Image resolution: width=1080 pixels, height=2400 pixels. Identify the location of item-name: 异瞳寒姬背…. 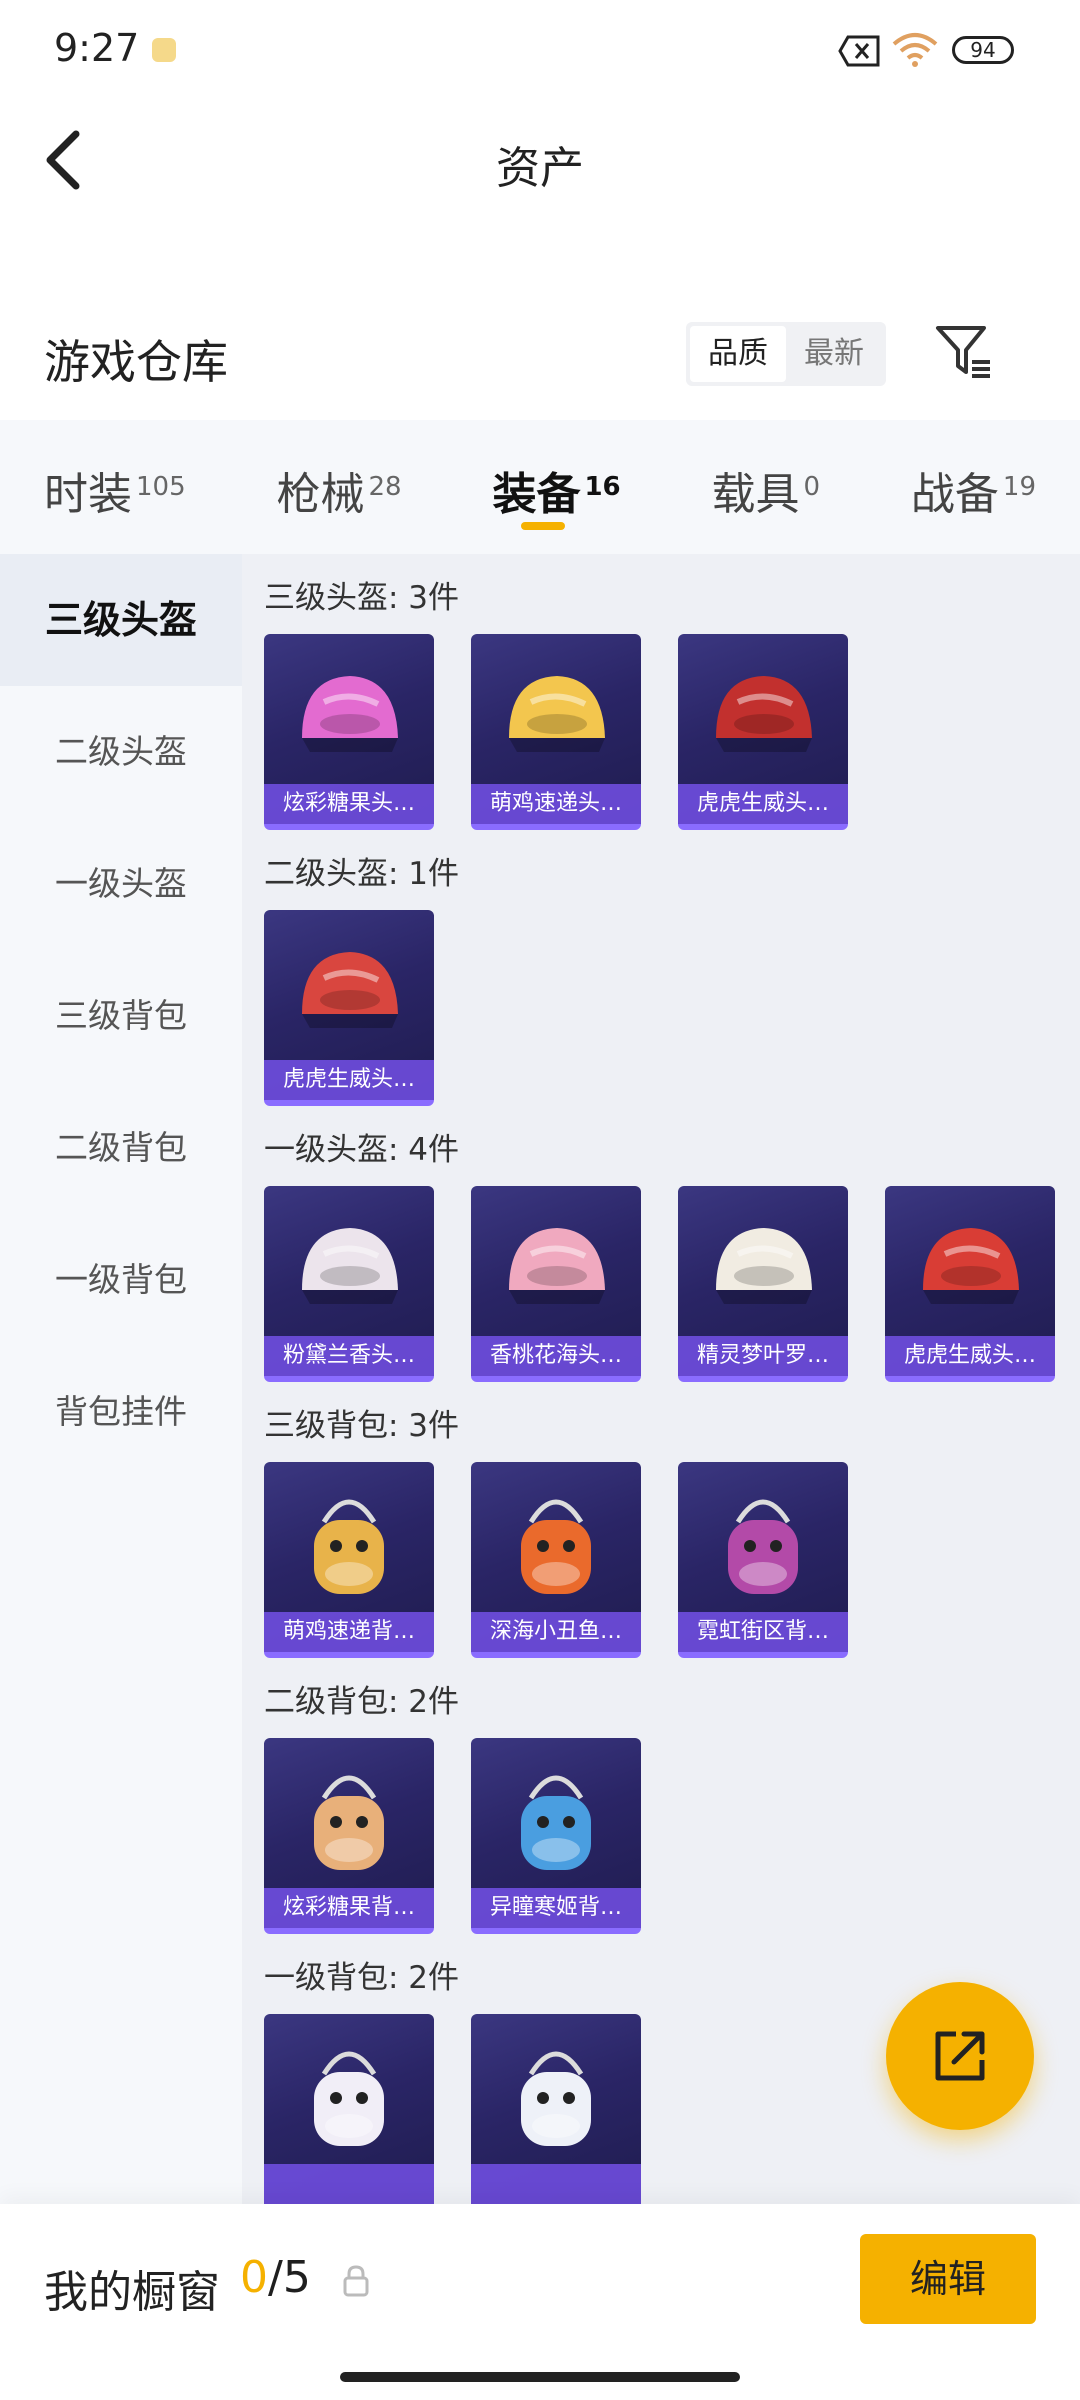
(556, 1908).